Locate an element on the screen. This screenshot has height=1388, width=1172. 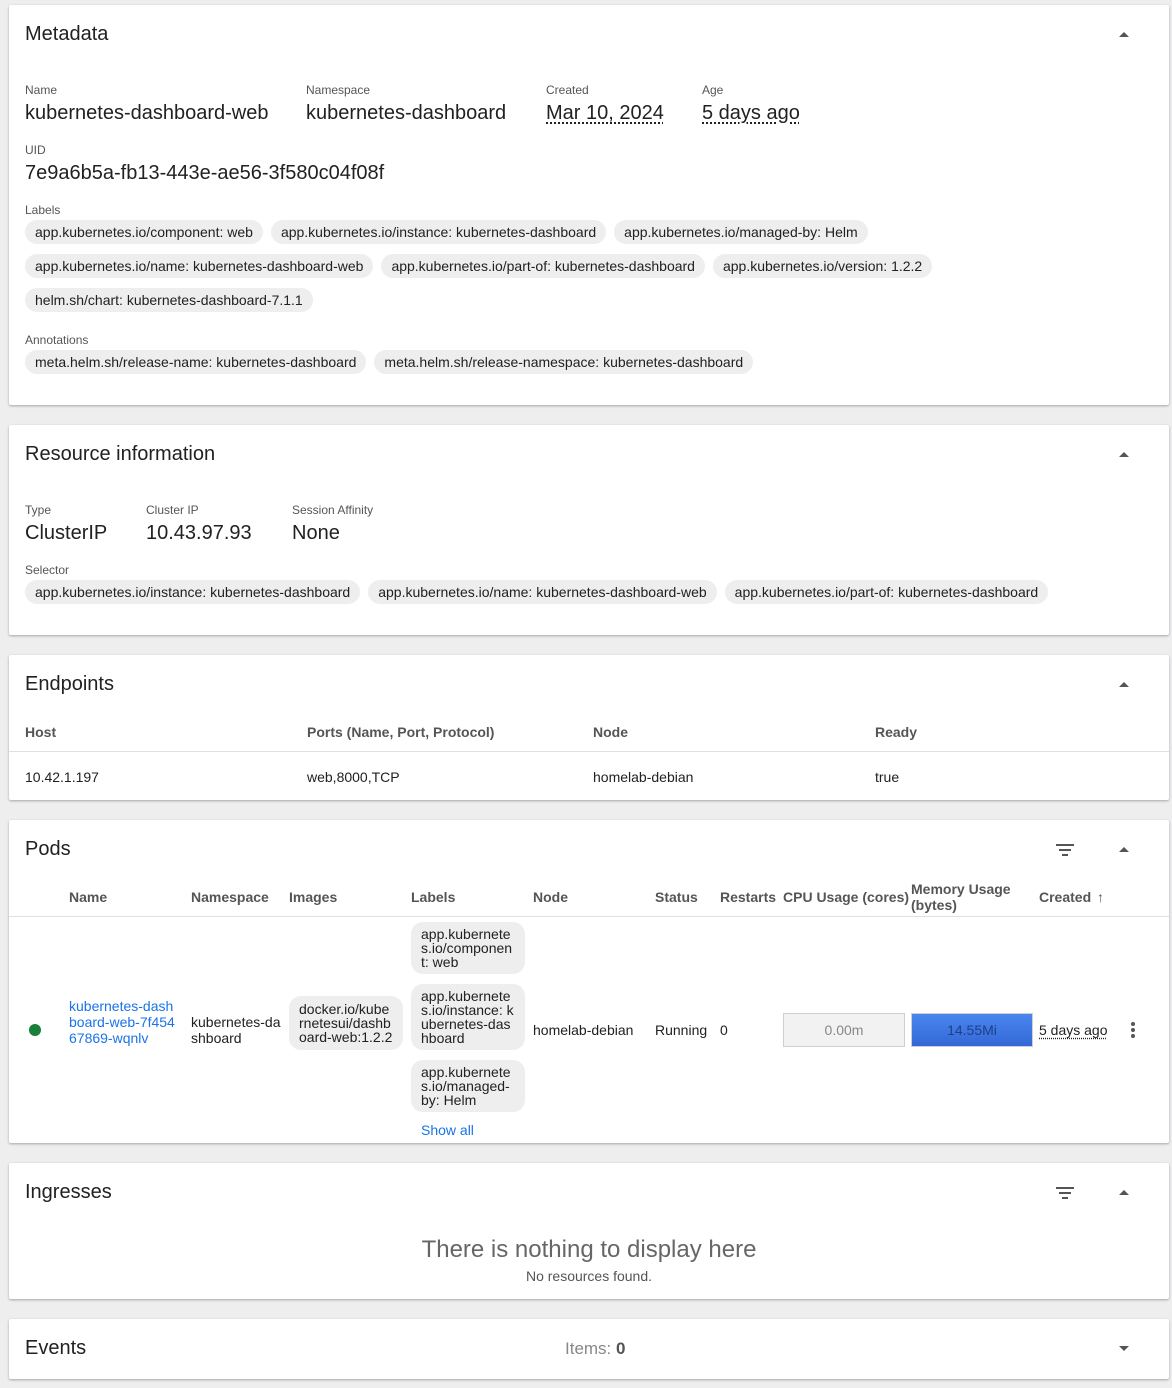
prop-session-affinity: Session Affinity None is located at coordinates (333, 523).